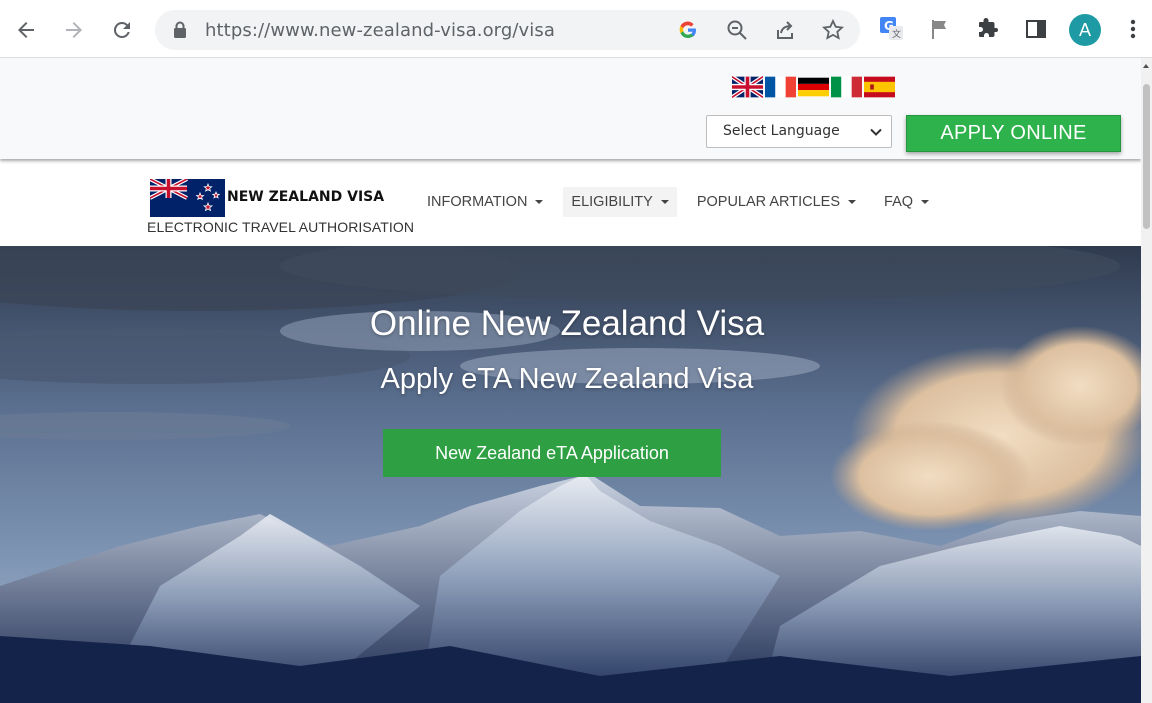 The height and width of the screenshot is (703, 1152). What do you see at coordinates (846, 87) in the screenshot?
I see `italy-flag-icon` at bounding box center [846, 87].